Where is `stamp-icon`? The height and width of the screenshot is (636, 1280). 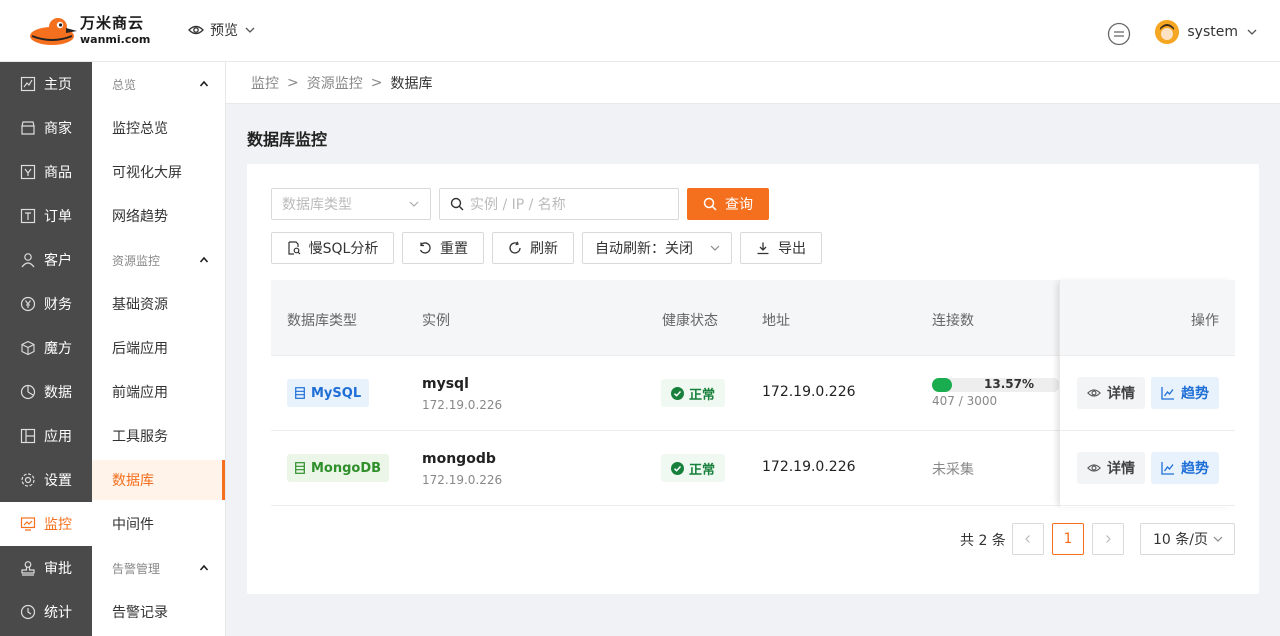
stamp-icon is located at coordinates (28, 568).